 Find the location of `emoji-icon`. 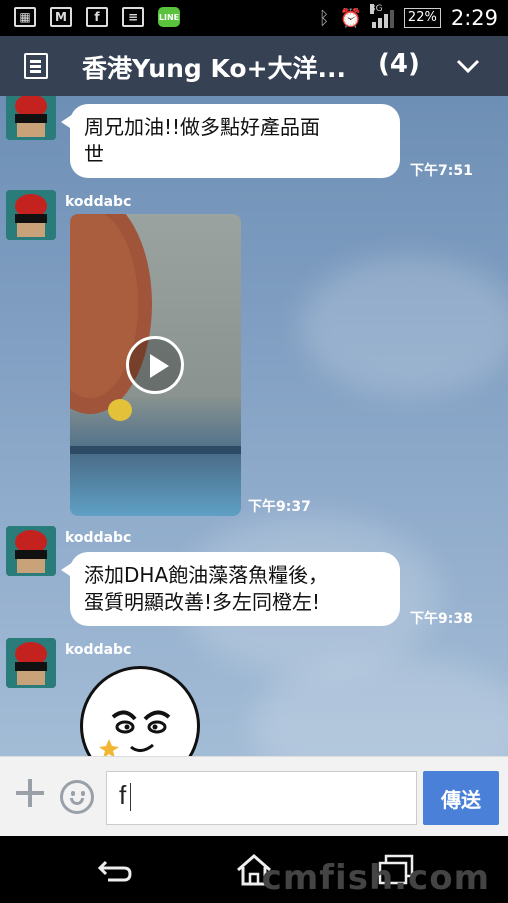

emoji-icon is located at coordinates (77, 797).